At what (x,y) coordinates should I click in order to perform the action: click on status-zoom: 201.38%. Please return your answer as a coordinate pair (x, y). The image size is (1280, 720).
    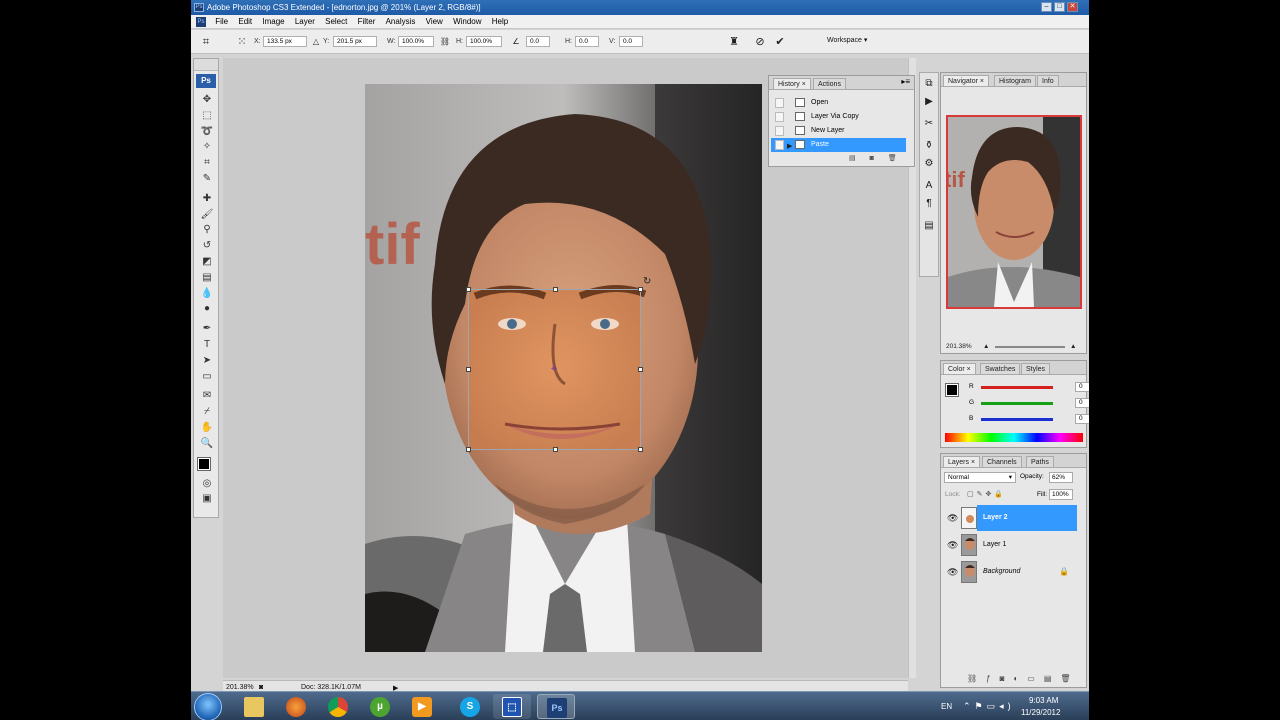
    Looking at the image, I should click on (240, 687).